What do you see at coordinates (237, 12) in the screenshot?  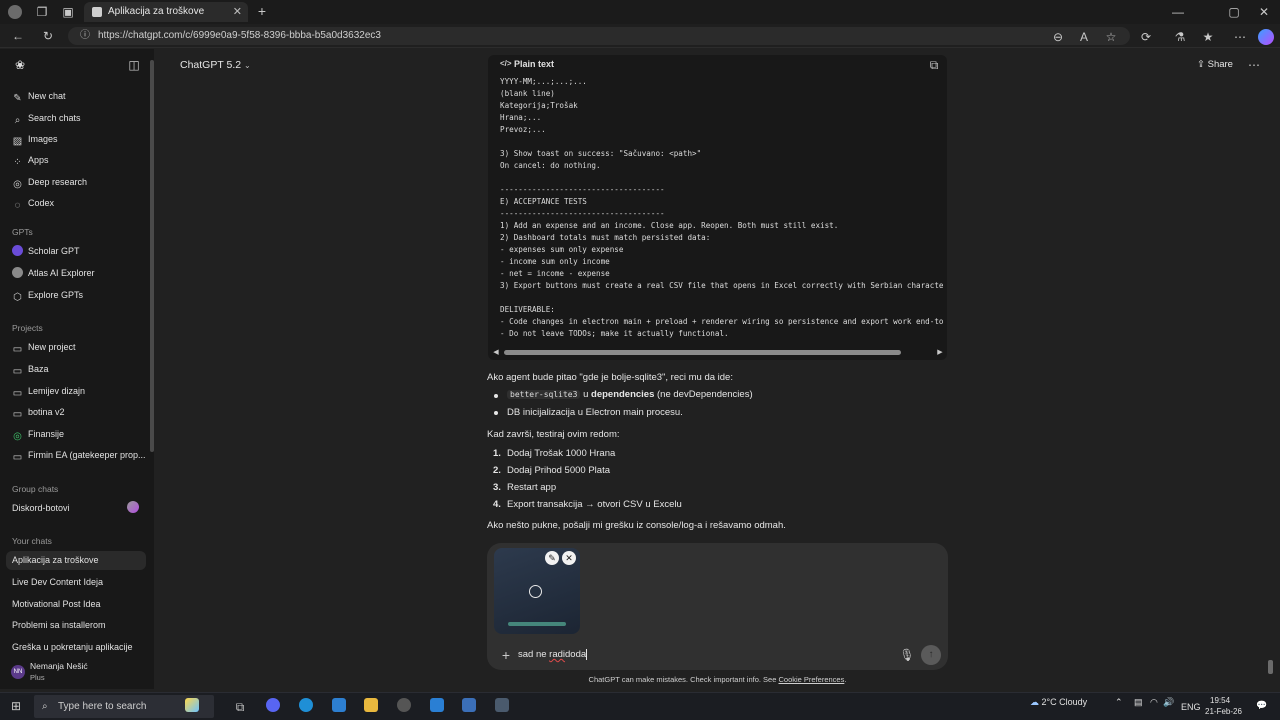 I see `close-tab-icon: ✕` at bounding box center [237, 12].